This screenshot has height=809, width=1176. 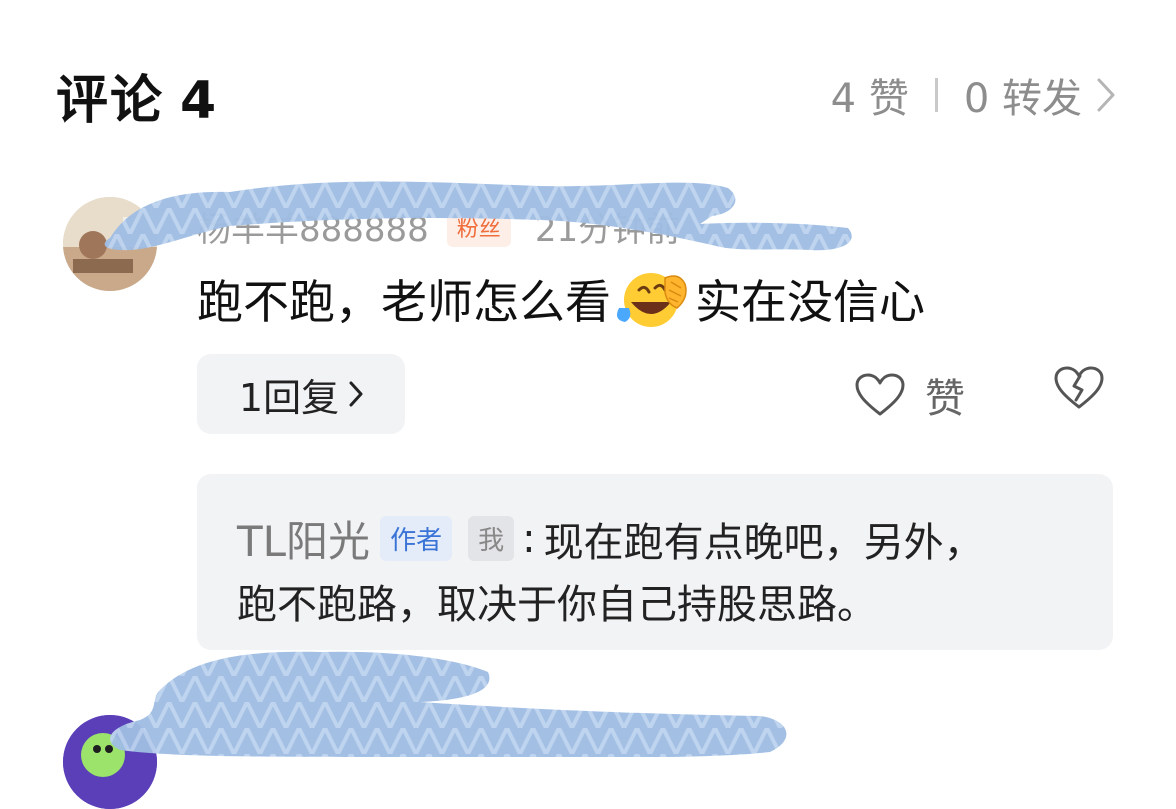 I want to click on reply-colon: :, so click(x=529, y=538).